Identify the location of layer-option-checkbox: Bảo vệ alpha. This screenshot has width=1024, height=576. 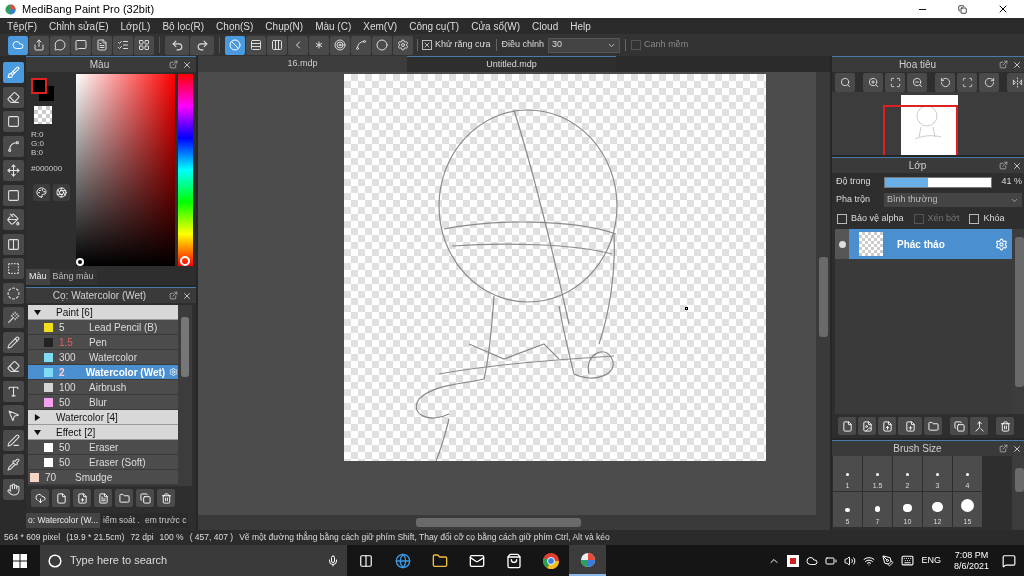
(870, 219).